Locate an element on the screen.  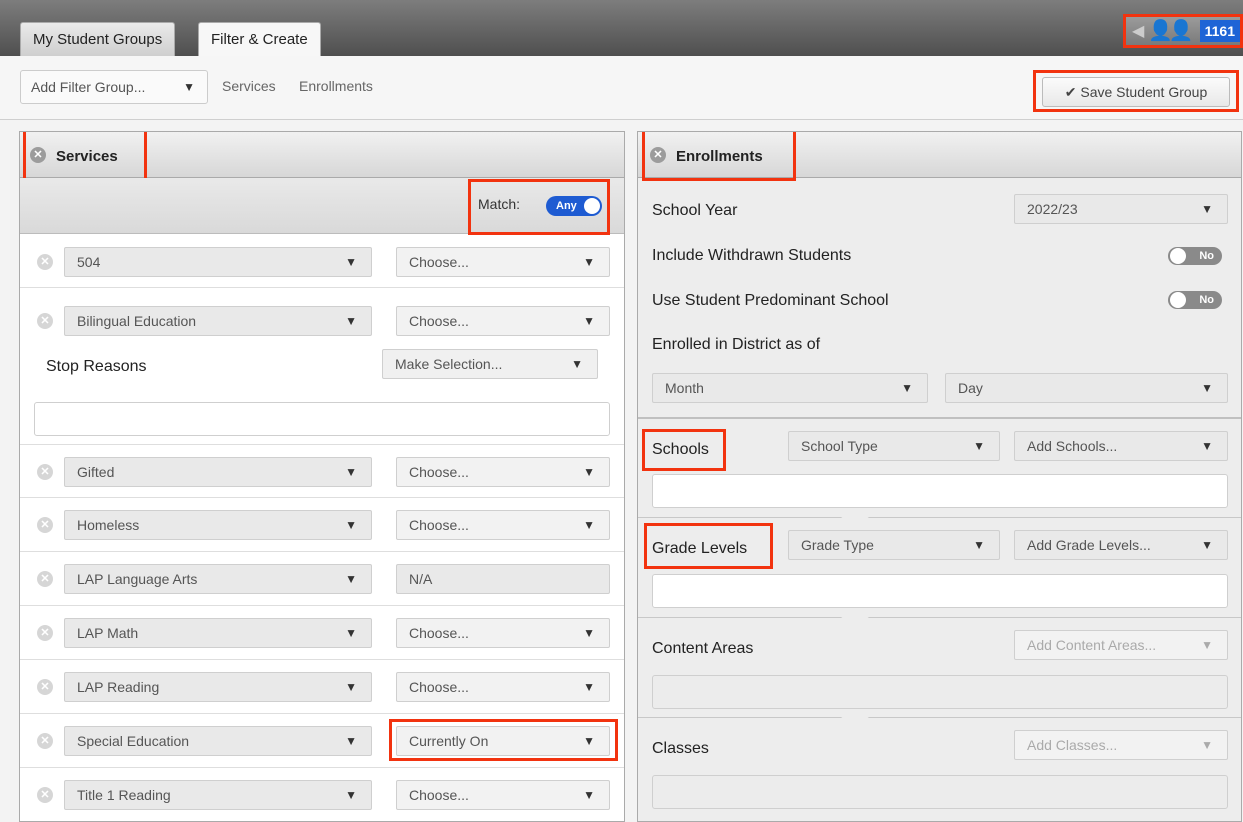
grade-levels-highlight is located at coordinates (708, 546).